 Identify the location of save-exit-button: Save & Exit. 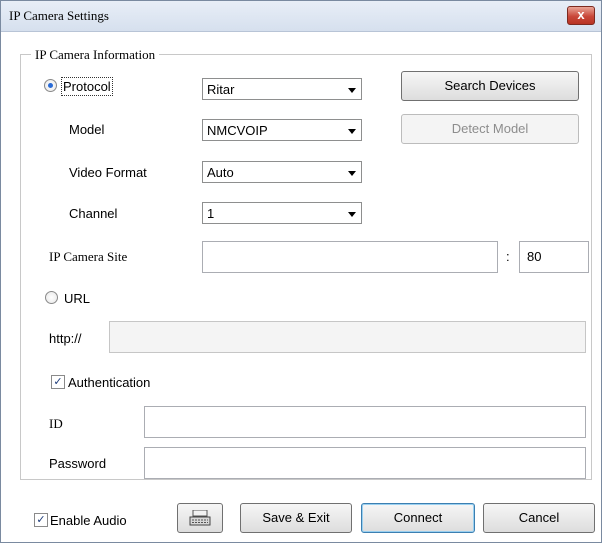
(296, 518).